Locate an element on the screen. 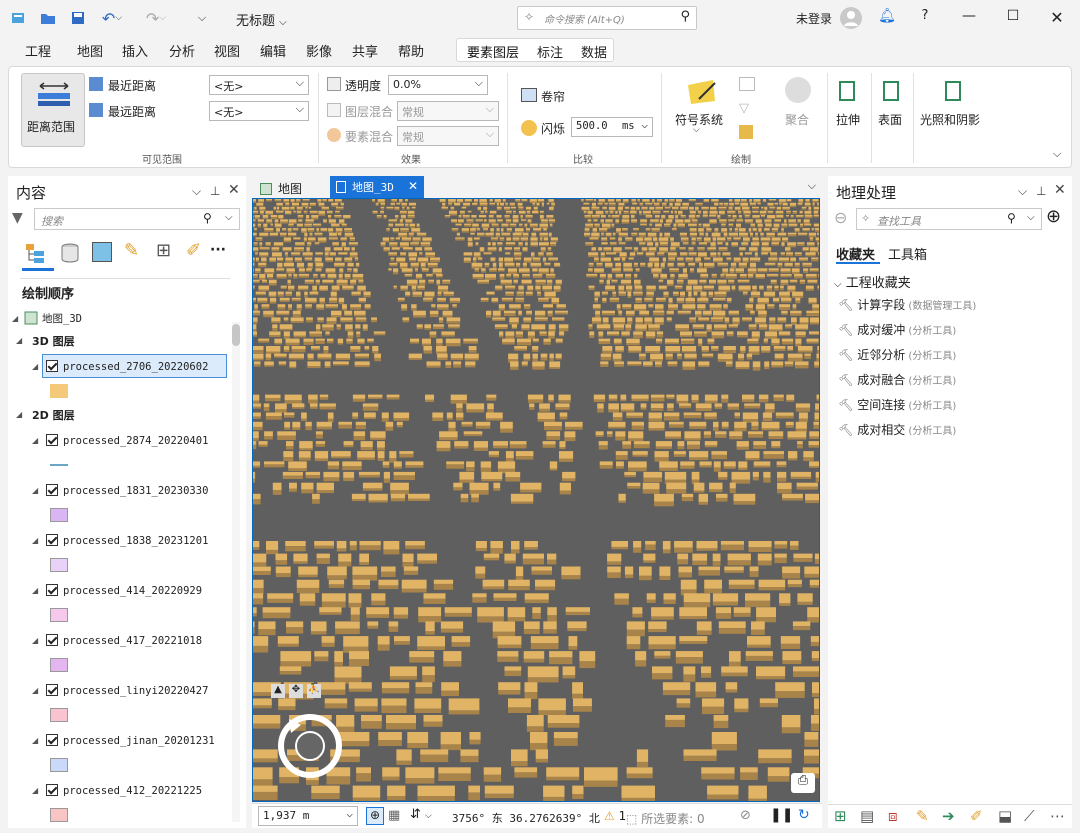 The width and height of the screenshot is (1080, 833). layer-row: processed_1831_20230330 is located at coordinates (127, 490).